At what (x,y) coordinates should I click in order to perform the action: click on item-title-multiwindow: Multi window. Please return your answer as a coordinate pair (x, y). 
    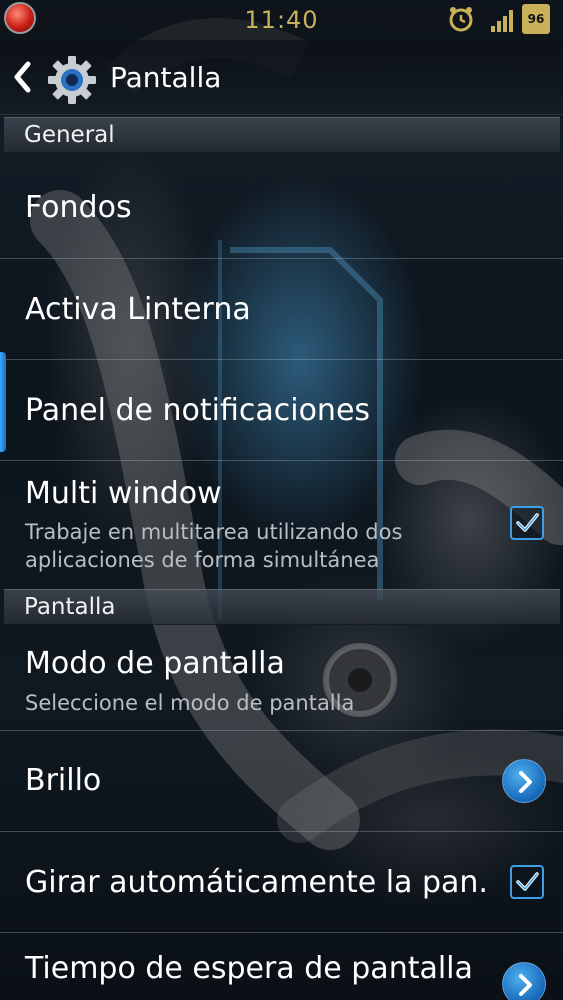
    Looking at the image, I should click on (123, 493).